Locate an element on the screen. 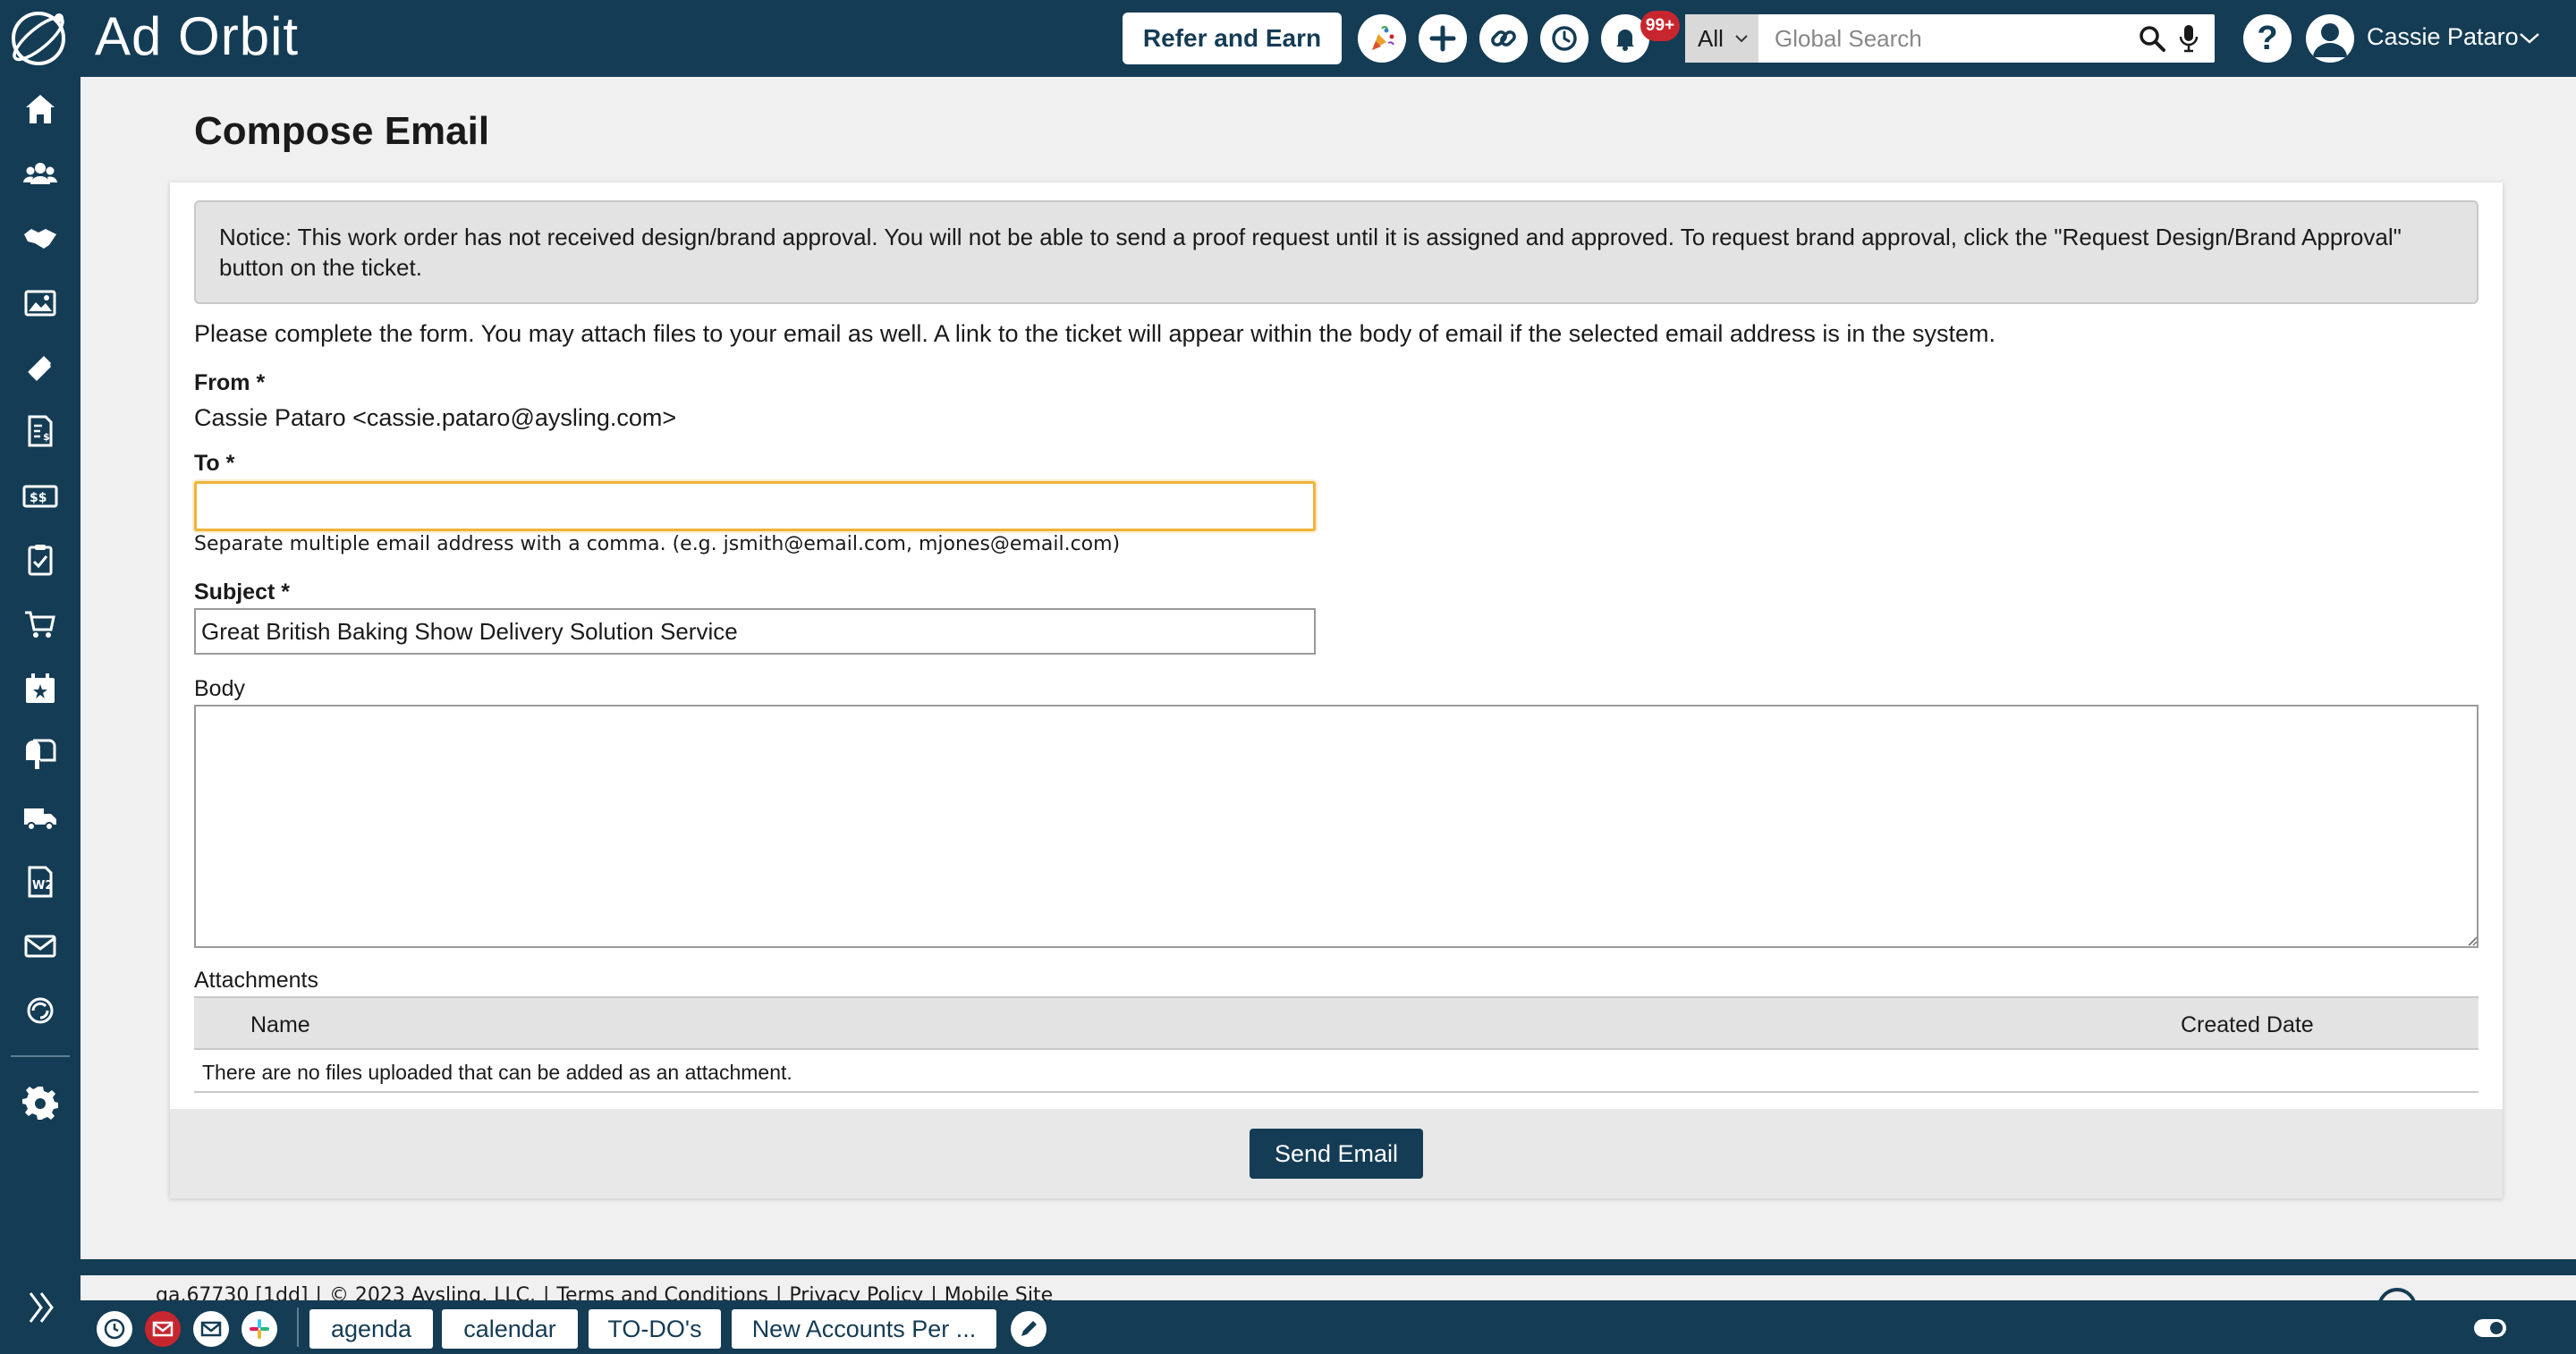 The height and width of the screenshot is (1354, 2576). ticket-icon is located at coordinates (39, 368).